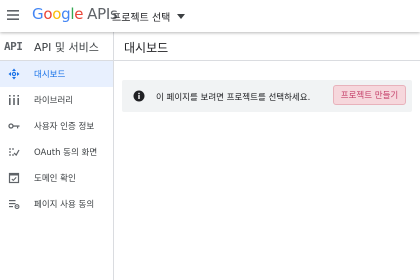 Image resolution: width=420 pixels, height=280 pixels. I want to click on sidebar-item-oauth-consent: OAuth 동의 화면, so click(56, 152).